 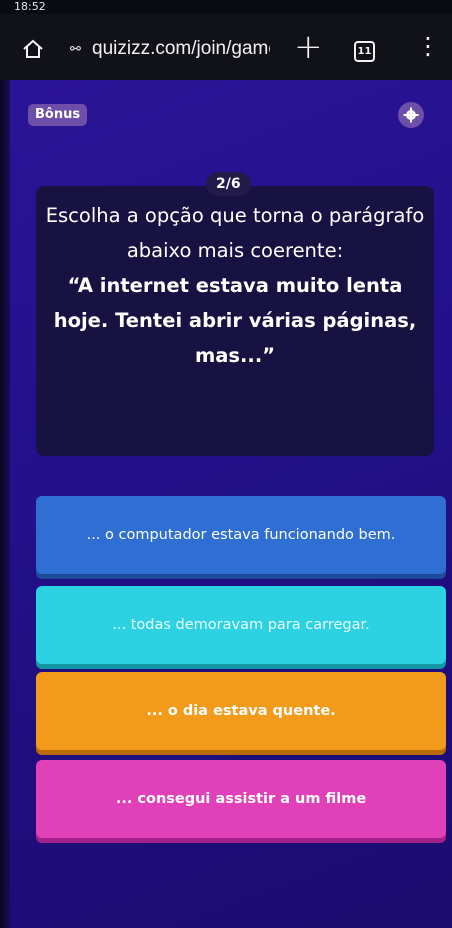 I want to click on site-settings-icon: ⚯, so click(x=75, y=49).